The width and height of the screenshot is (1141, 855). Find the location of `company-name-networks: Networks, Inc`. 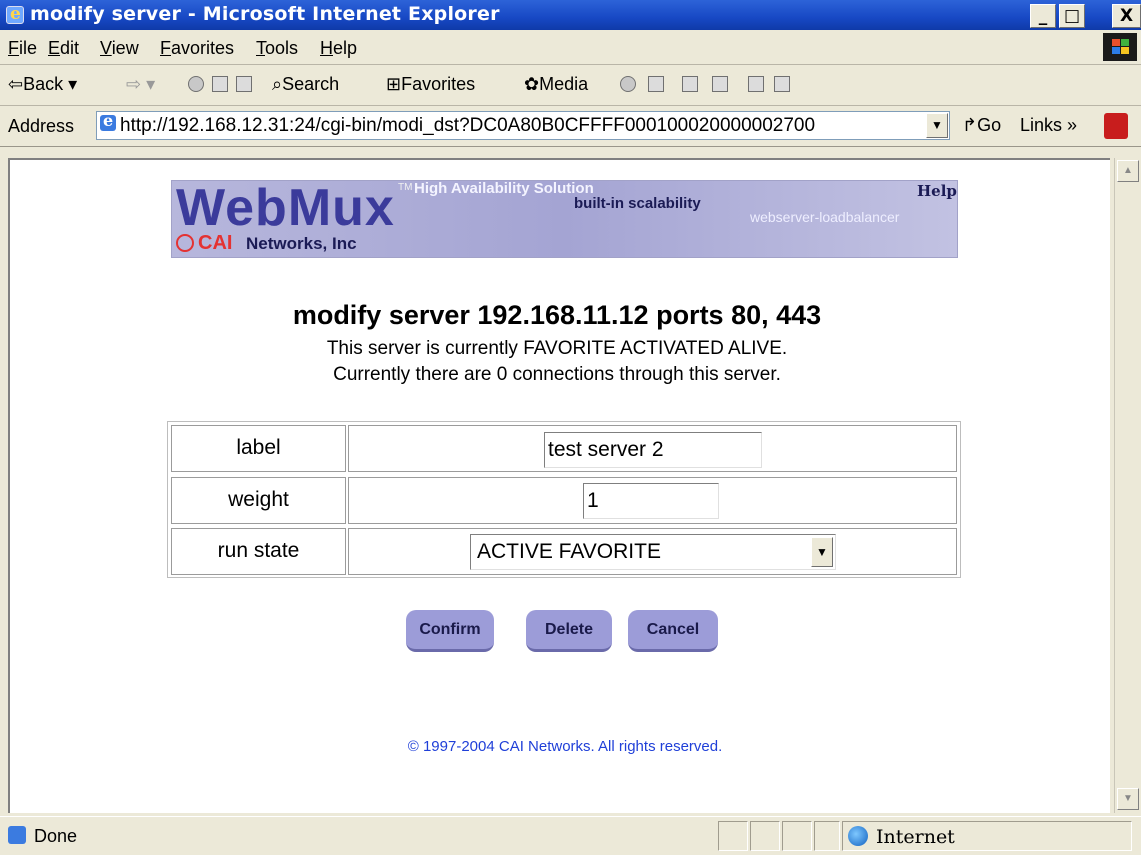

company-name-networks: Networks, Inc is located at coordinates (301, 243).